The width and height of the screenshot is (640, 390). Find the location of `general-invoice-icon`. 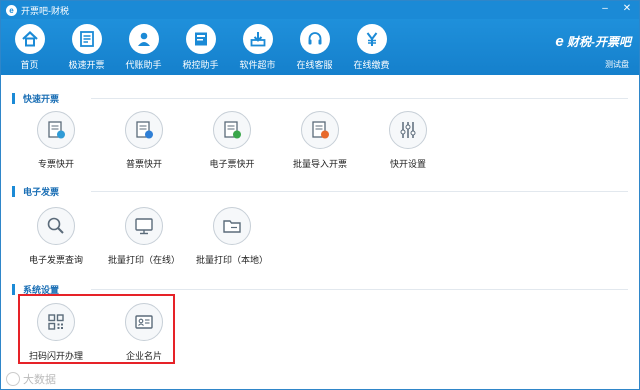

general-invoice-icon is located at coordinates (144, 130).